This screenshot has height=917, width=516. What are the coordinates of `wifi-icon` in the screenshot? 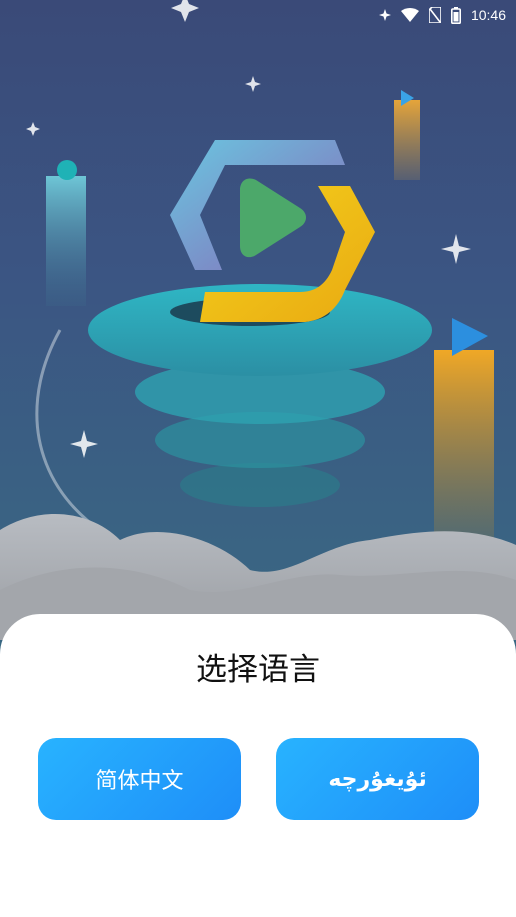 It's located at (409, 15).